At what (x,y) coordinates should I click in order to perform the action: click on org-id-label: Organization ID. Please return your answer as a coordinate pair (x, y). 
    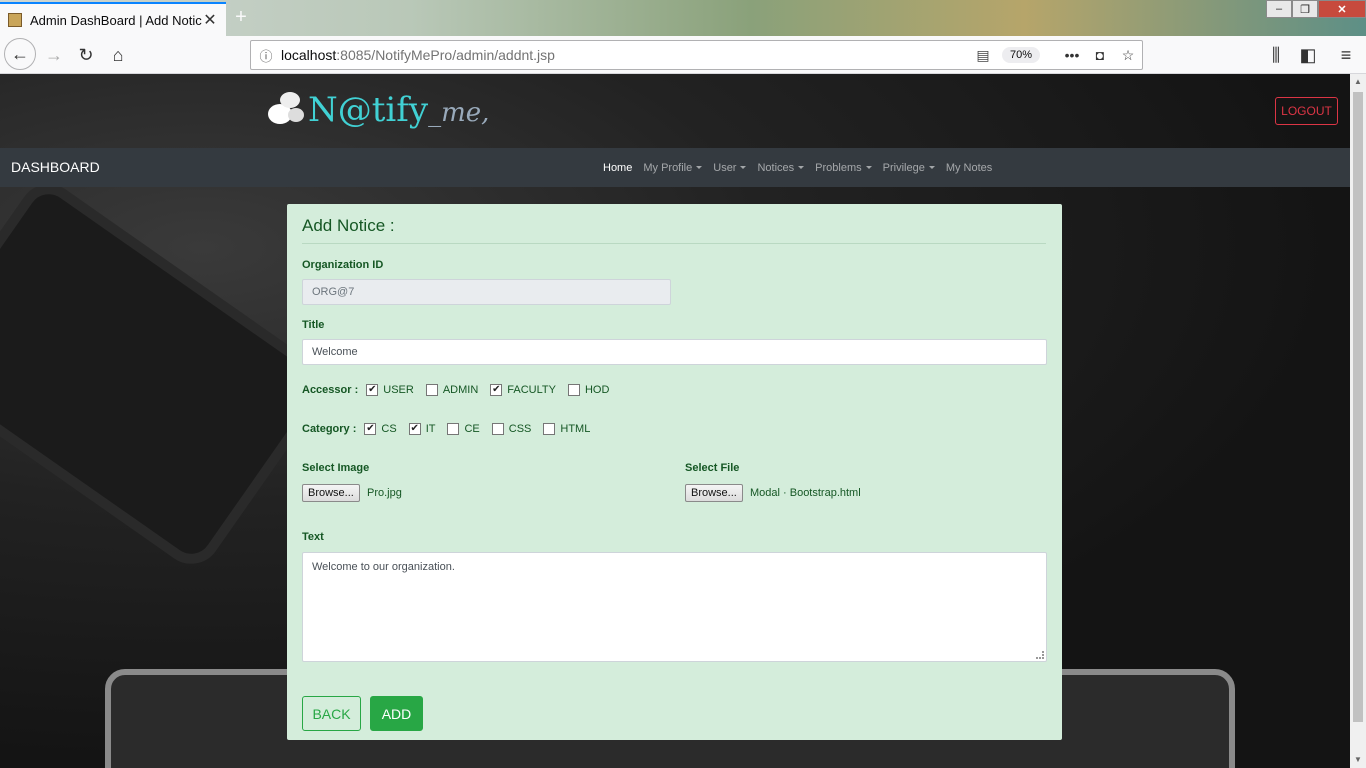
    Looking at the image, I should click on (343, 265).